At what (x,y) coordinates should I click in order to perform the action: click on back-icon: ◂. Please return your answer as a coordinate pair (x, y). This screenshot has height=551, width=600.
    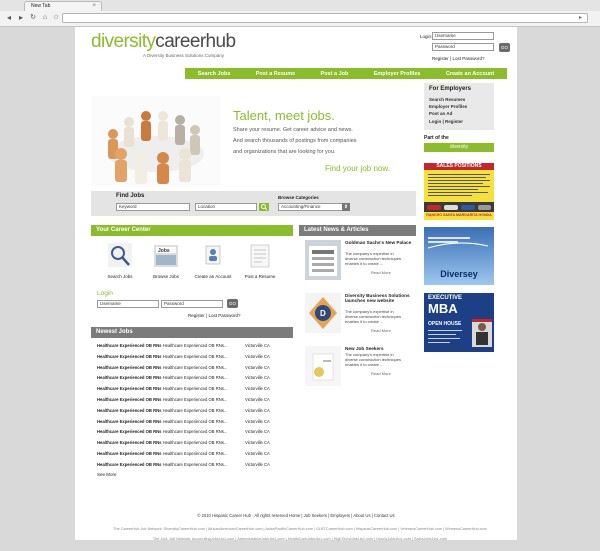
    Looking at the image, I should click on (9, 18).